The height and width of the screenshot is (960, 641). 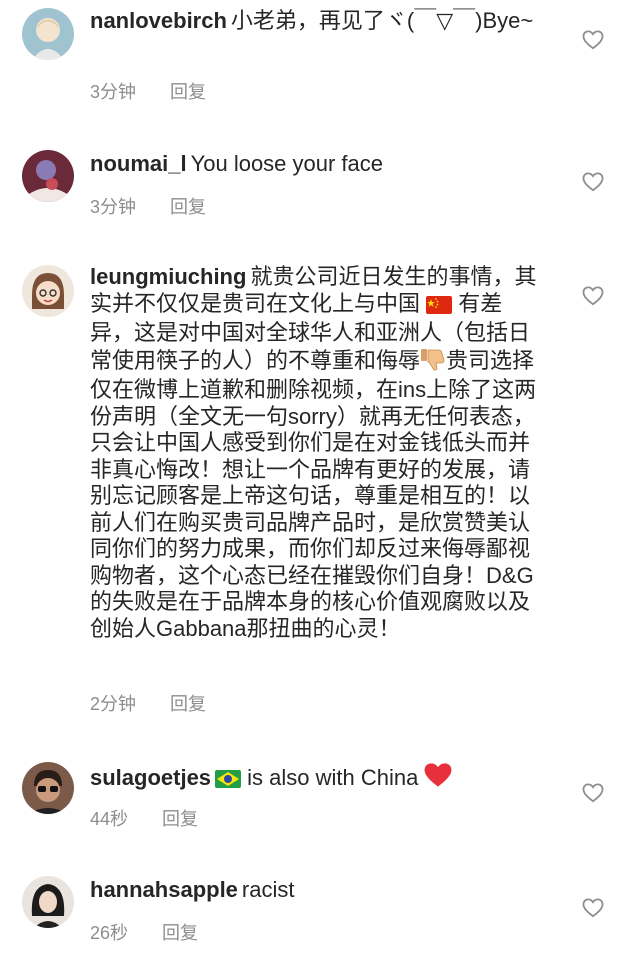 What do you see at coordinates (268, 889) in the screenshot?
I see `comment-body: racist` at bounding box center [268, 889].